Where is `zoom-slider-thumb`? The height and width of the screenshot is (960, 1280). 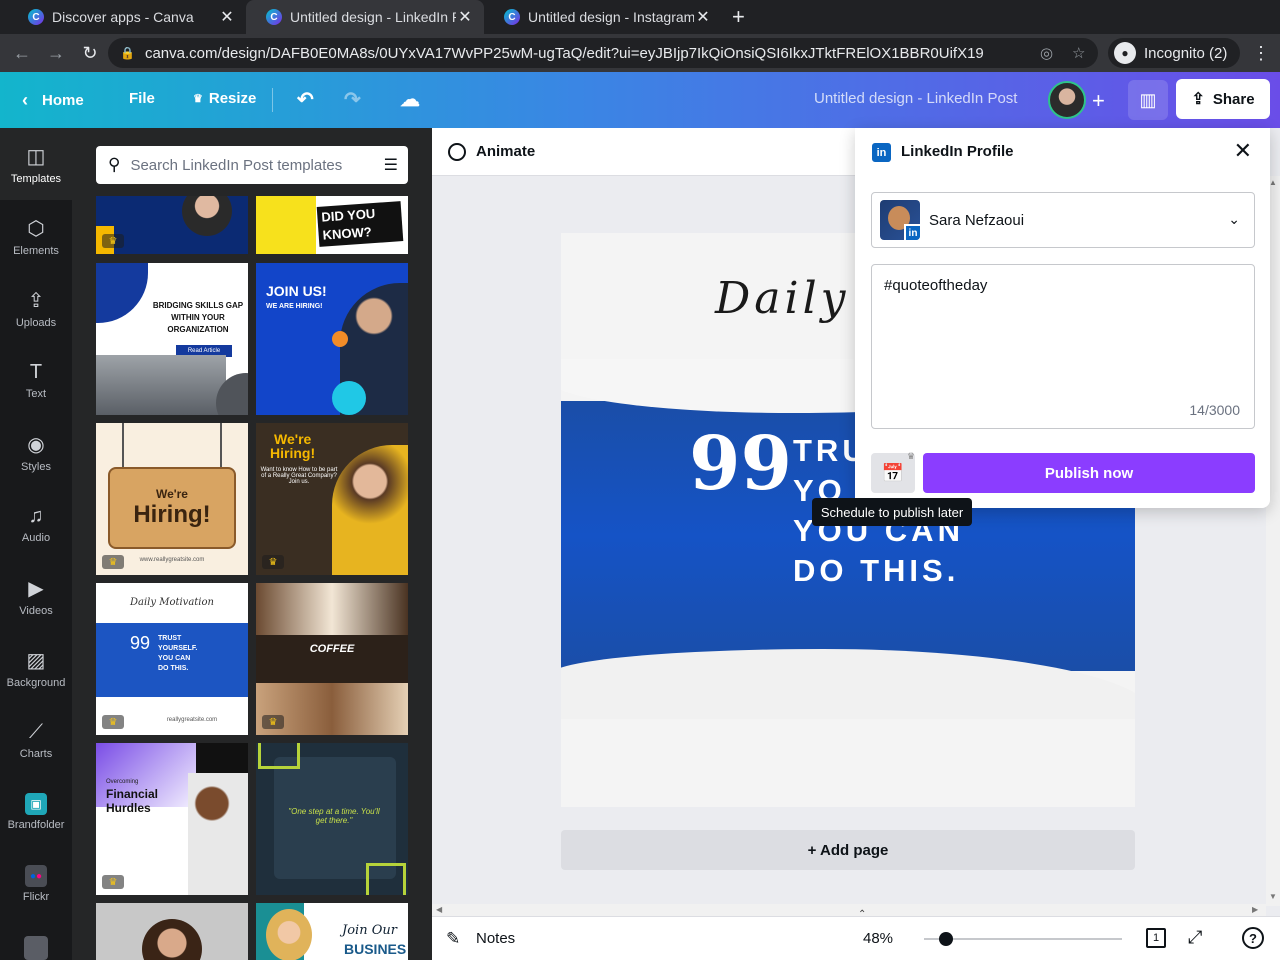
zoom-slider-thumb is located at coordinates (946, 939).